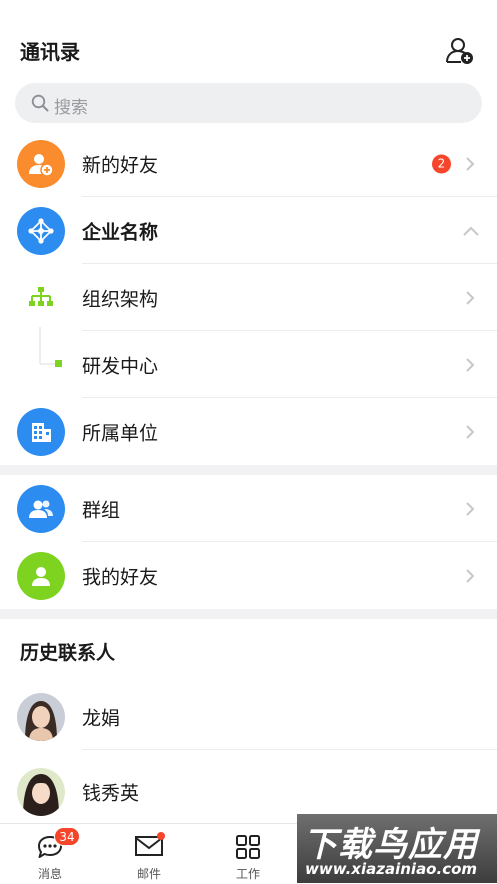  Describe the element at coordinates (441, 163) in the screenshot. I see `new-friends-badge: 2` at that location.